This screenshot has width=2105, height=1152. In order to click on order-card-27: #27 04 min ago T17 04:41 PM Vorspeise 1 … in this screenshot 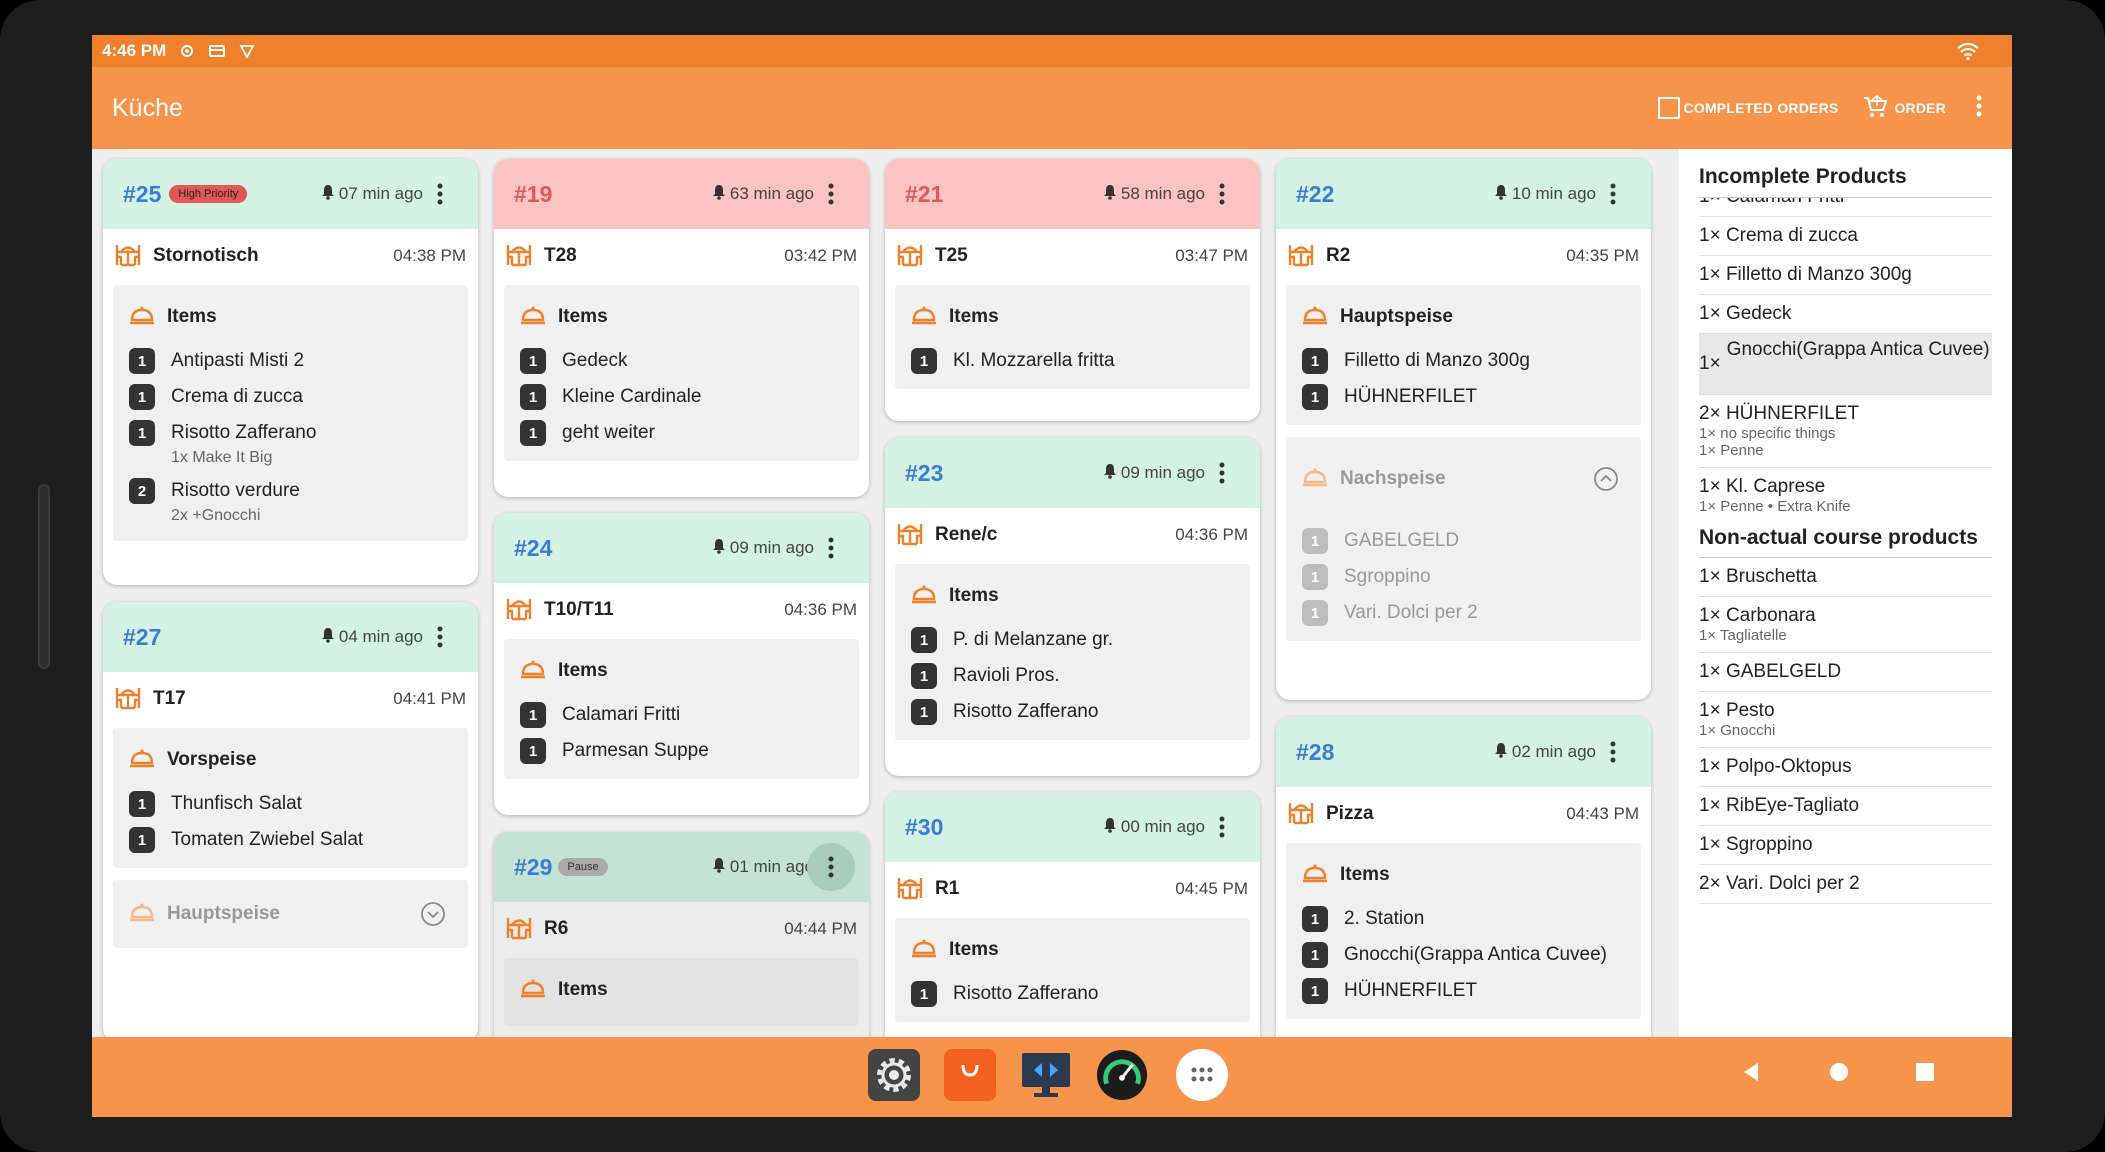, I will do `click(290, 819)`.